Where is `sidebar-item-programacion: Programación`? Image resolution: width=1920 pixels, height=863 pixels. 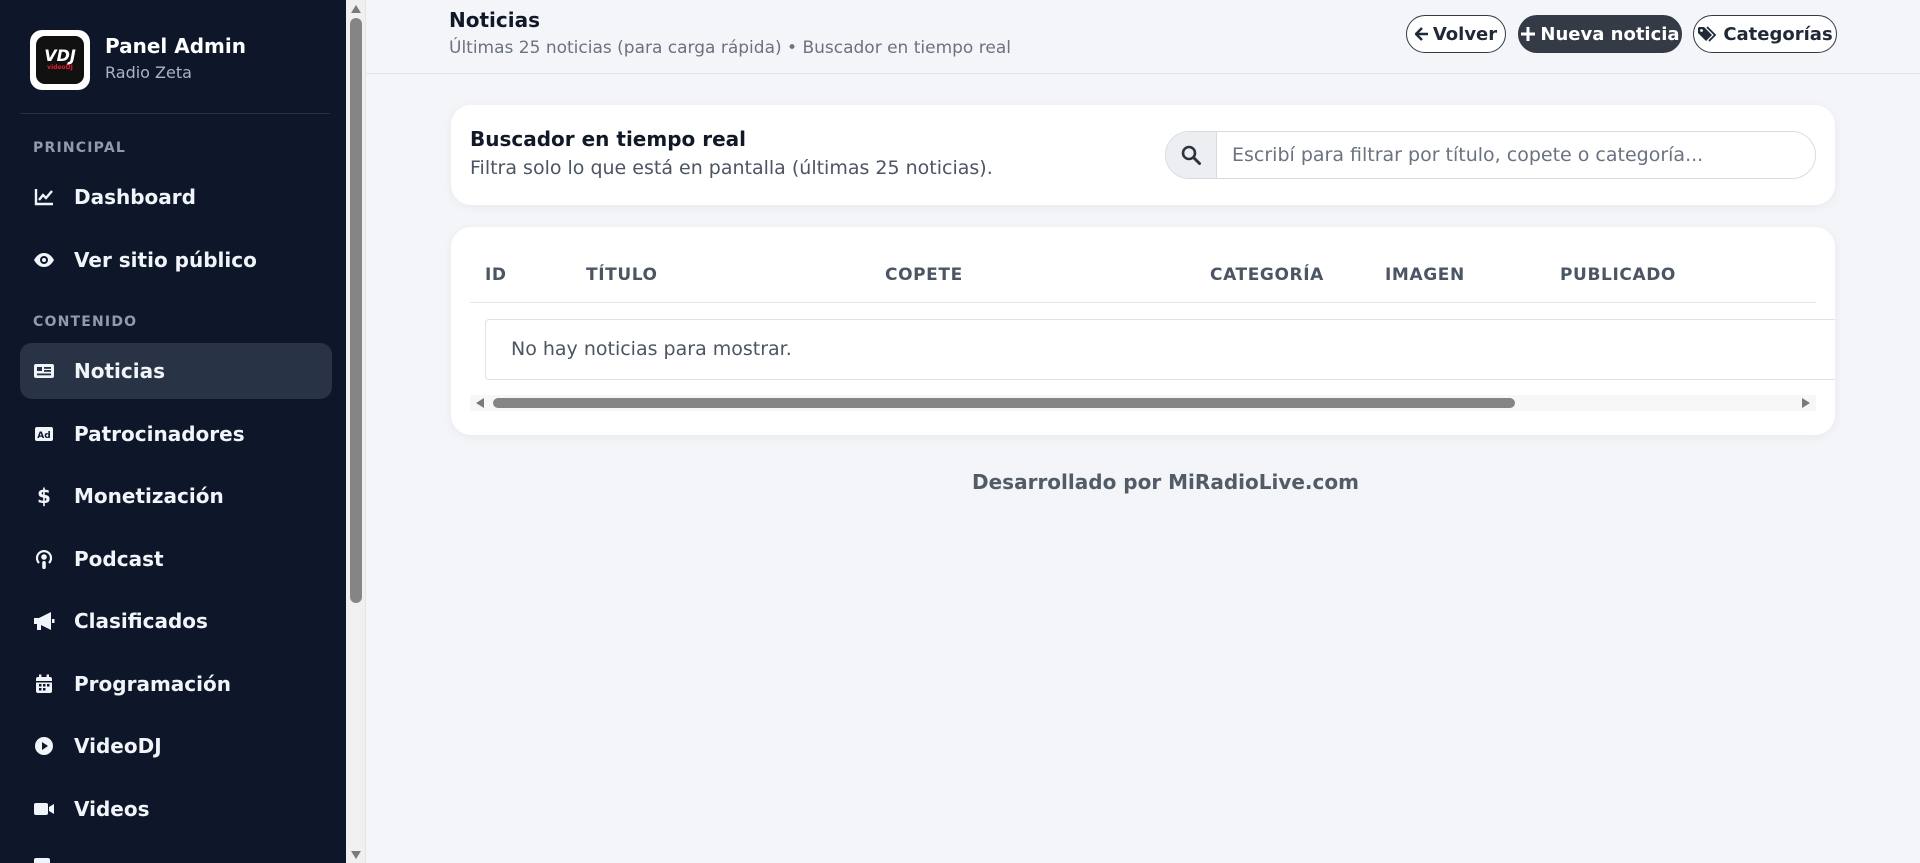 sidebar-item-programacion: Programación is located at coordinates (176, 684).